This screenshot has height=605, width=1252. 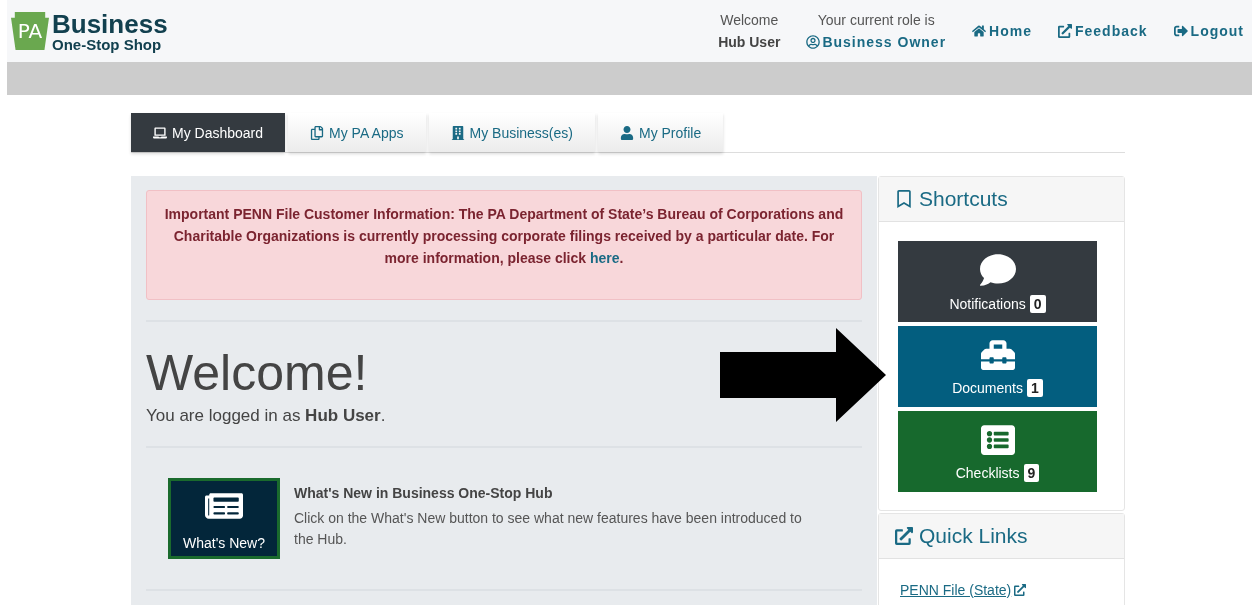 I want to click on logged-in-text: You are logged in as Hub User., so click(x=266, y=416).